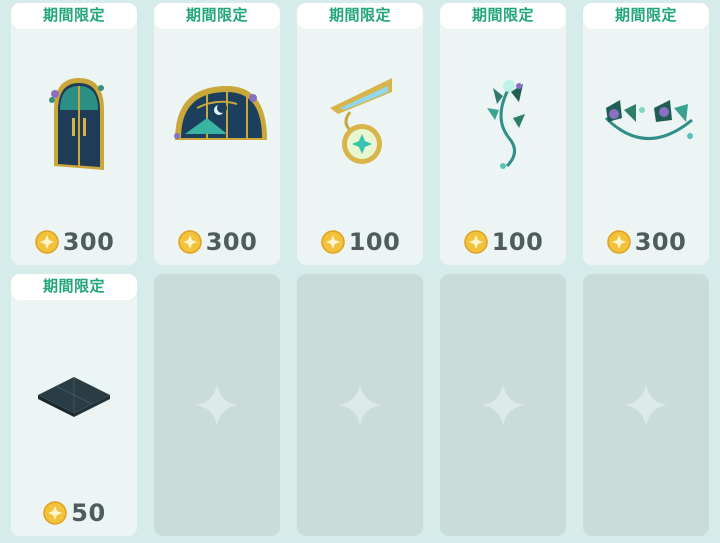 The height and width of the screenshot is (543, 720). I want to click on shop-item-card: 期間限定 50, so click(74, 405).